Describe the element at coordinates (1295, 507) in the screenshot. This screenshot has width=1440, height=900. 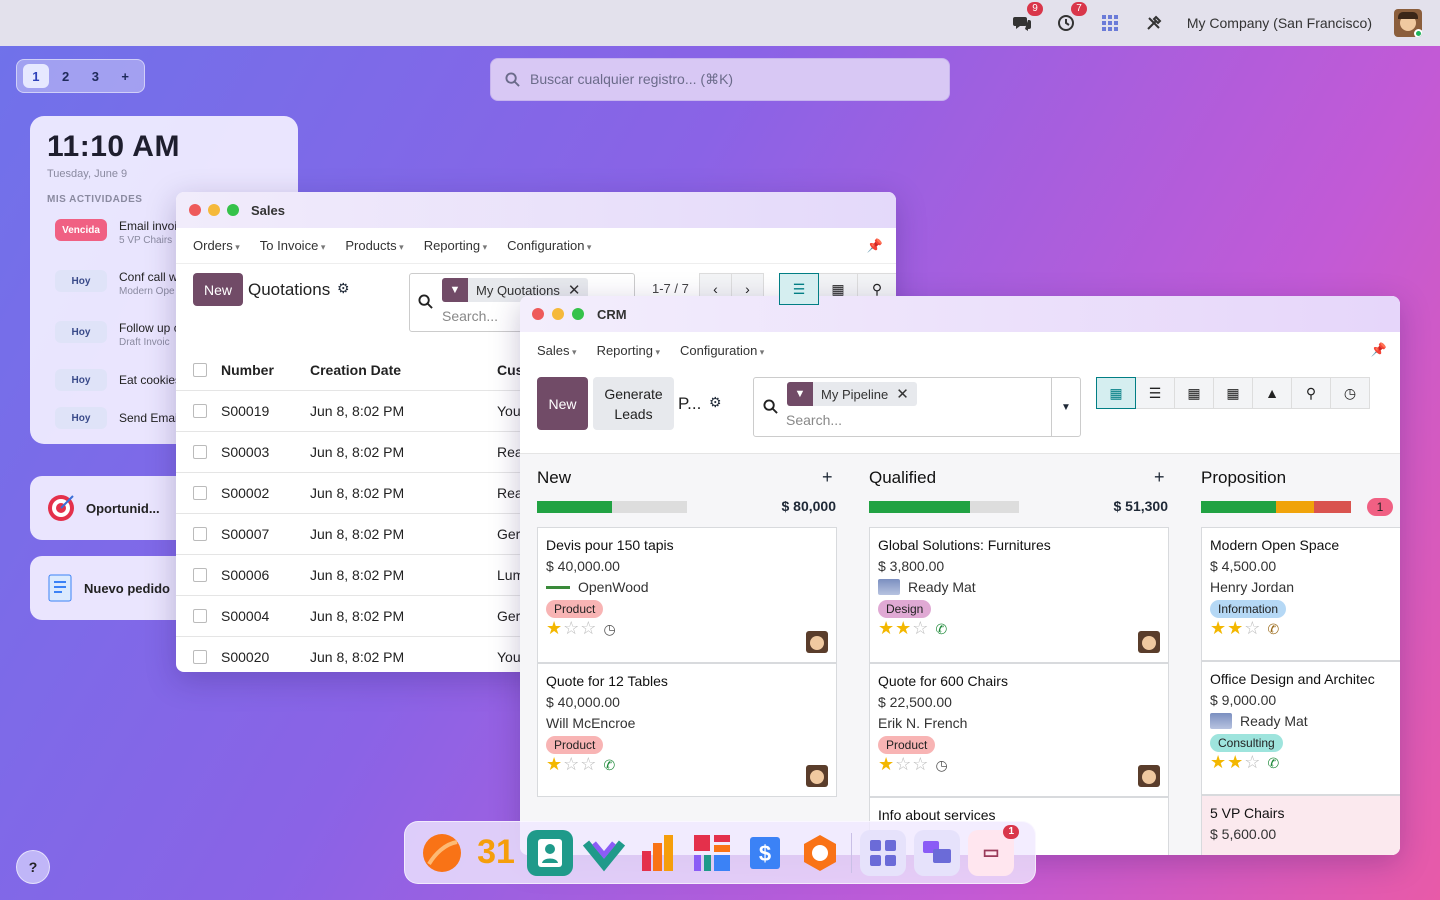
I see `progress-segment-orange` at that location.